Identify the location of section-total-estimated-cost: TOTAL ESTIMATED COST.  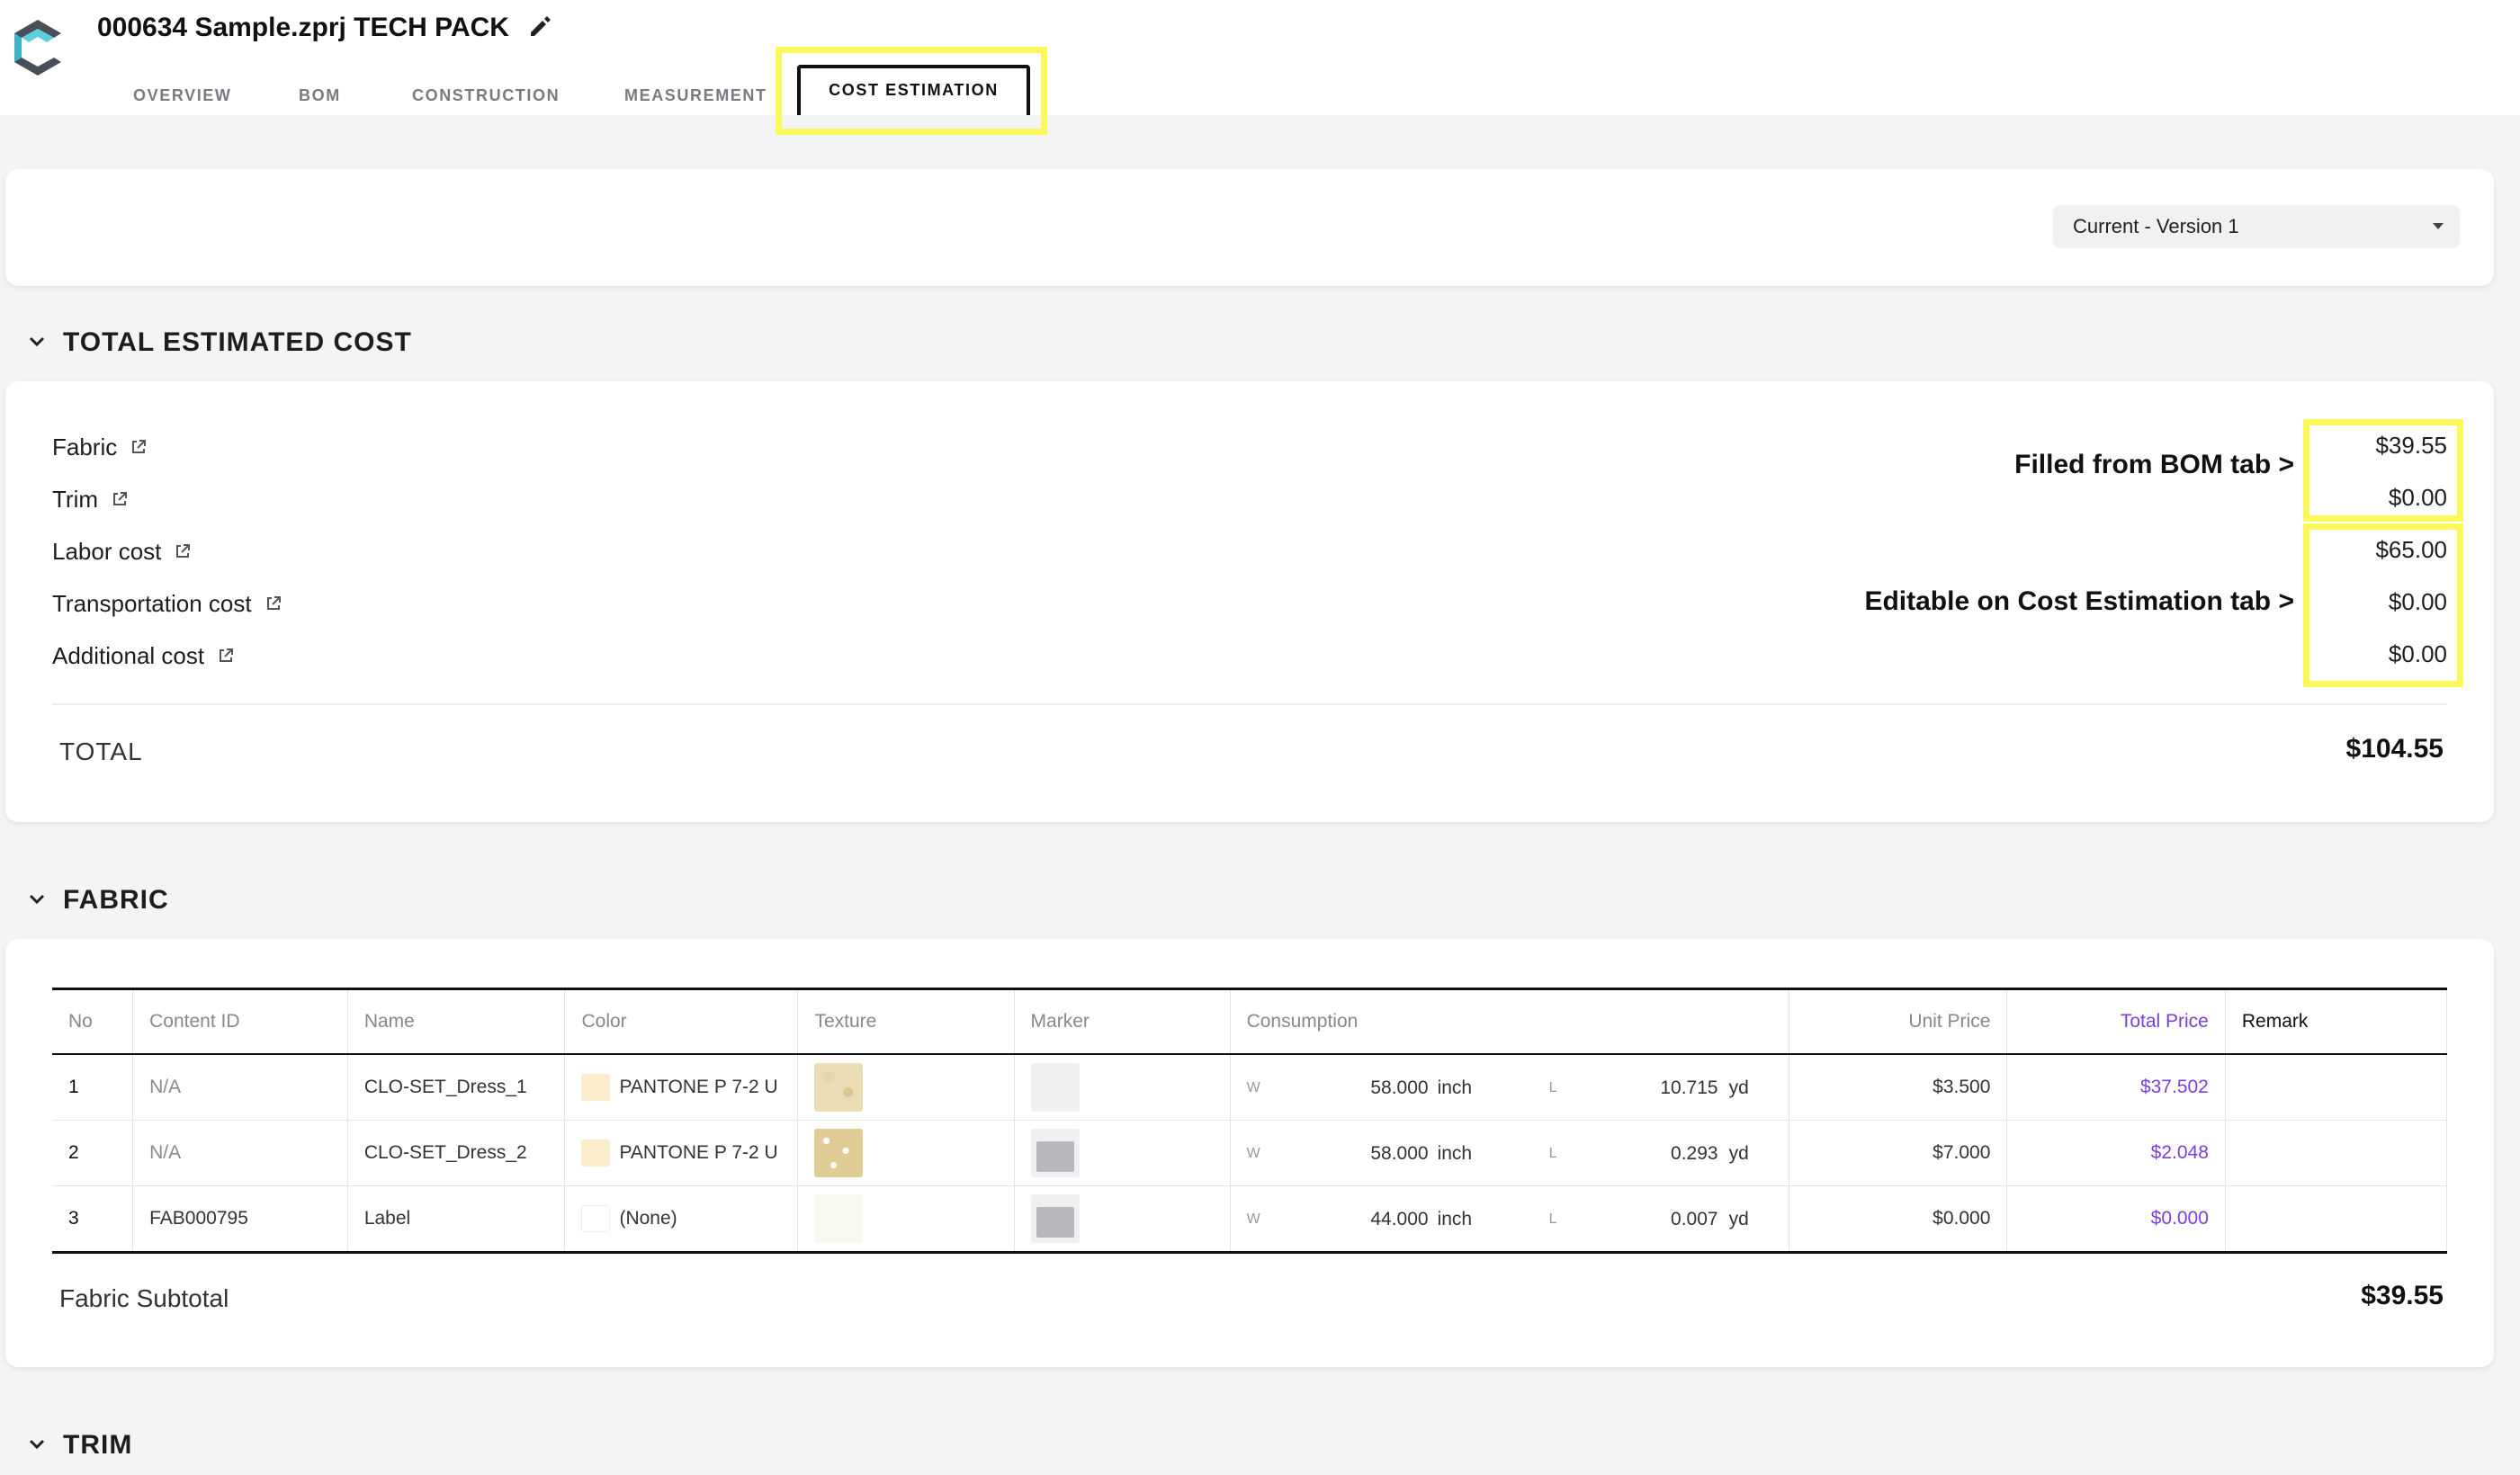
(219, 342).